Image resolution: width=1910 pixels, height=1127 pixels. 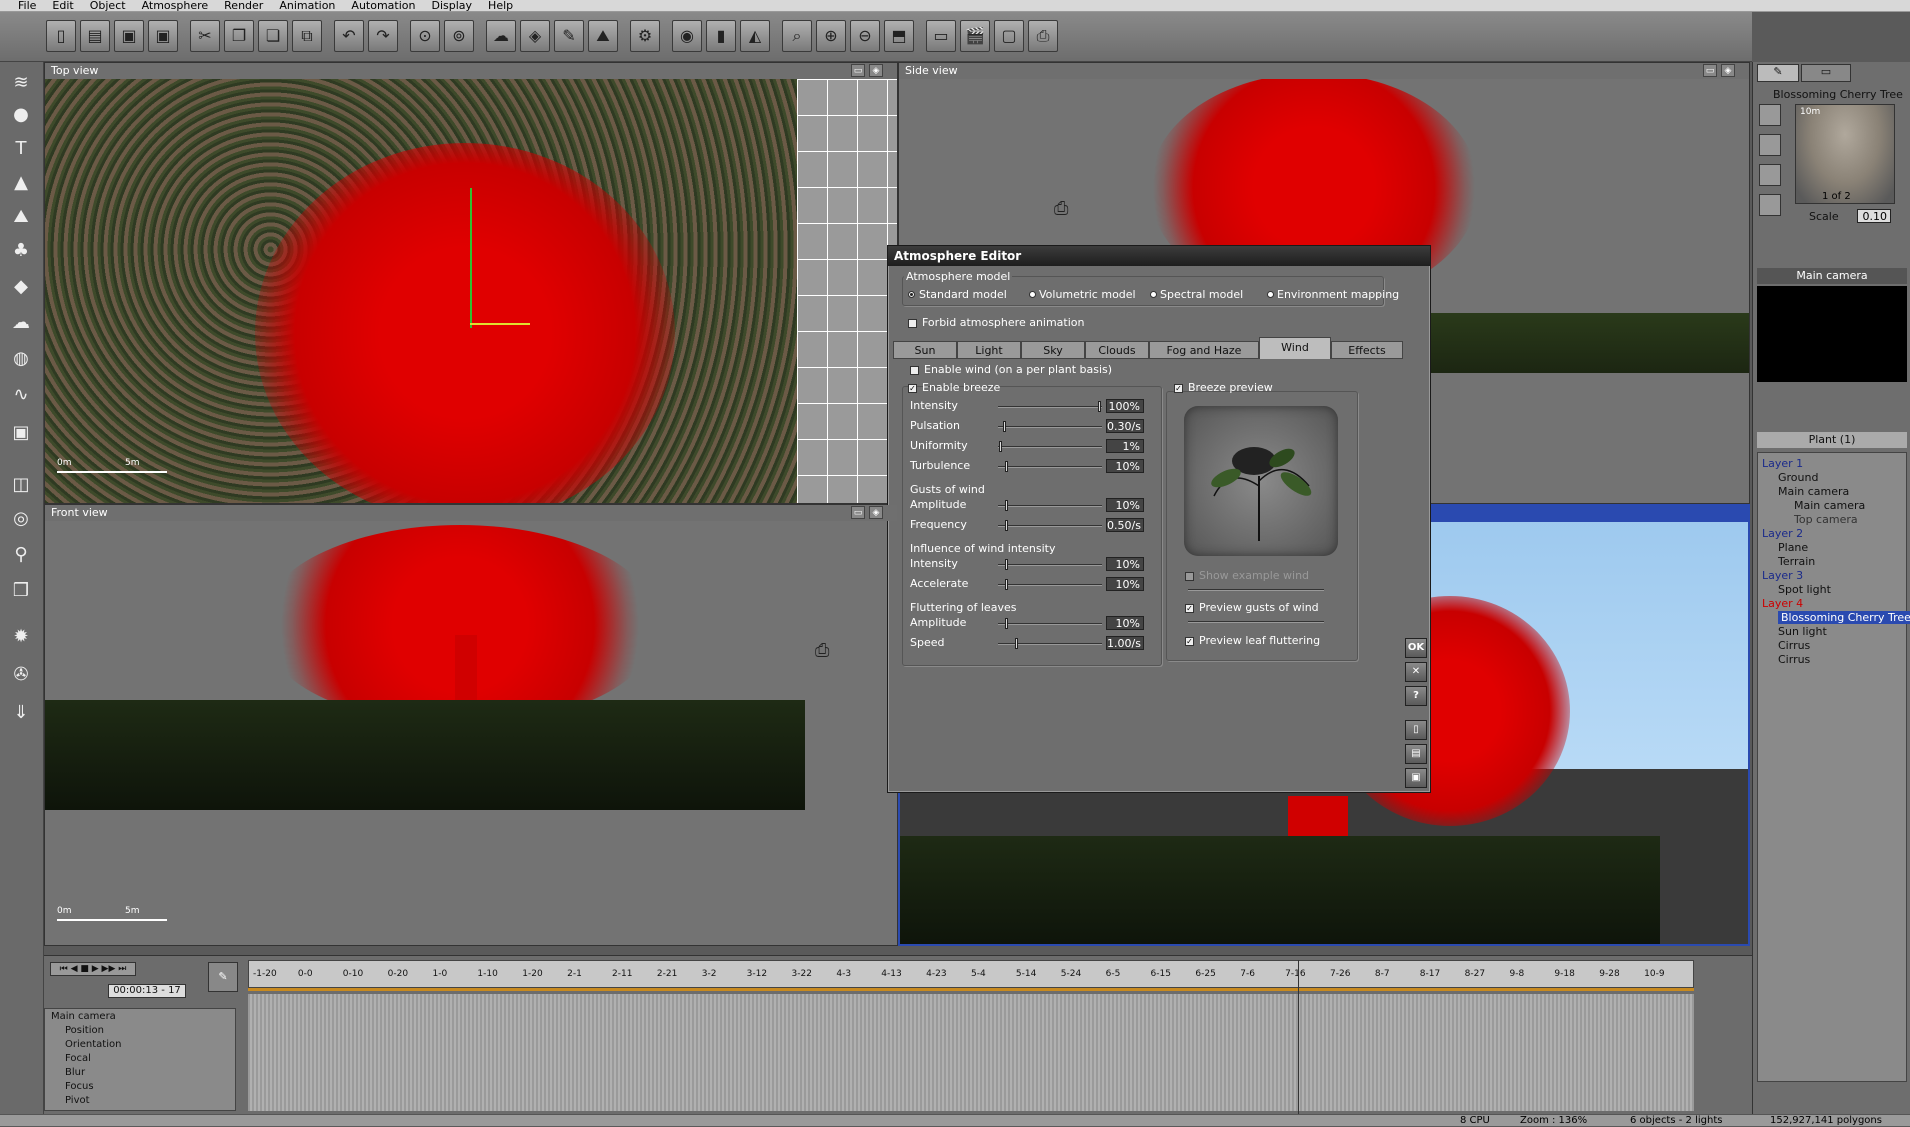 What do you see at coordinates (79, 1086) in the screenshot?
I see `track-item: Focus` at bounding box center [79, 1086].